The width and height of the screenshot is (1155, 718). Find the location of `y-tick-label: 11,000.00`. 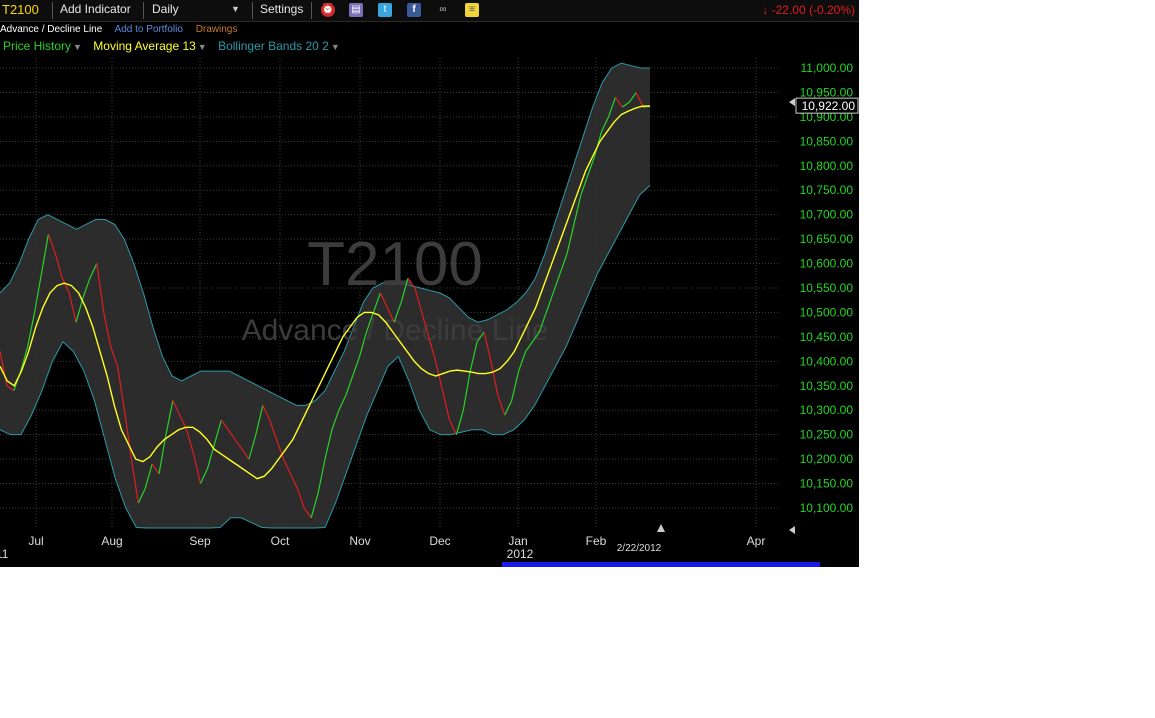

y-tick-label: 11,000.00 is located at coordinates (827, 68).